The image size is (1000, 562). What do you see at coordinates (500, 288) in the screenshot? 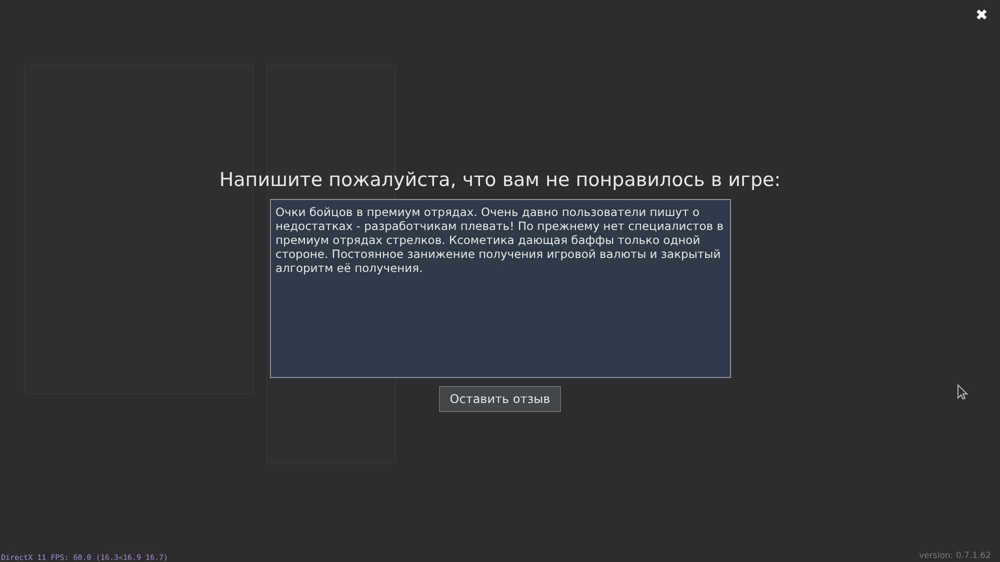
I see `feedback-field: Очки бойцов в премиум отрядах. Очень давно пользователи пишут о недостатках - разработчикам плевать! По прежнему нет специалистов в премиум отрядах стрелков. Ксометика дающая баффы только одной стороне. Постоянное занижение получения игровой валюты и закрытый алгоритм её получения.` at bounding box center [500, 288].